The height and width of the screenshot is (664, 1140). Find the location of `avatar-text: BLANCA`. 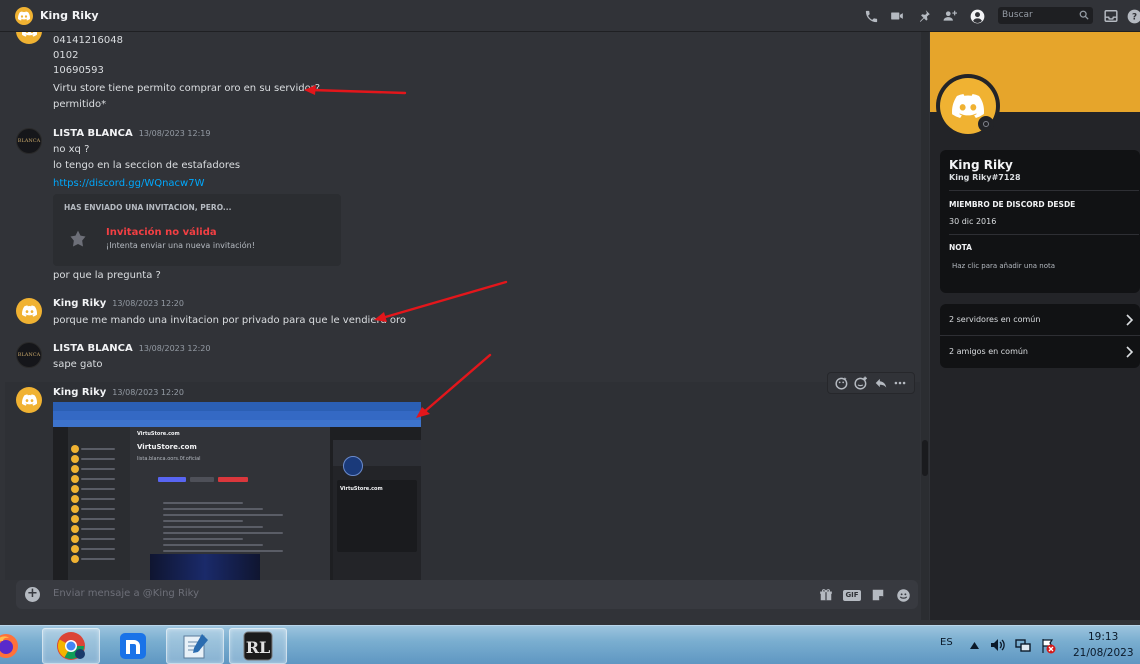

avatar-text: BLANCA is located at coordinates (29, 355).